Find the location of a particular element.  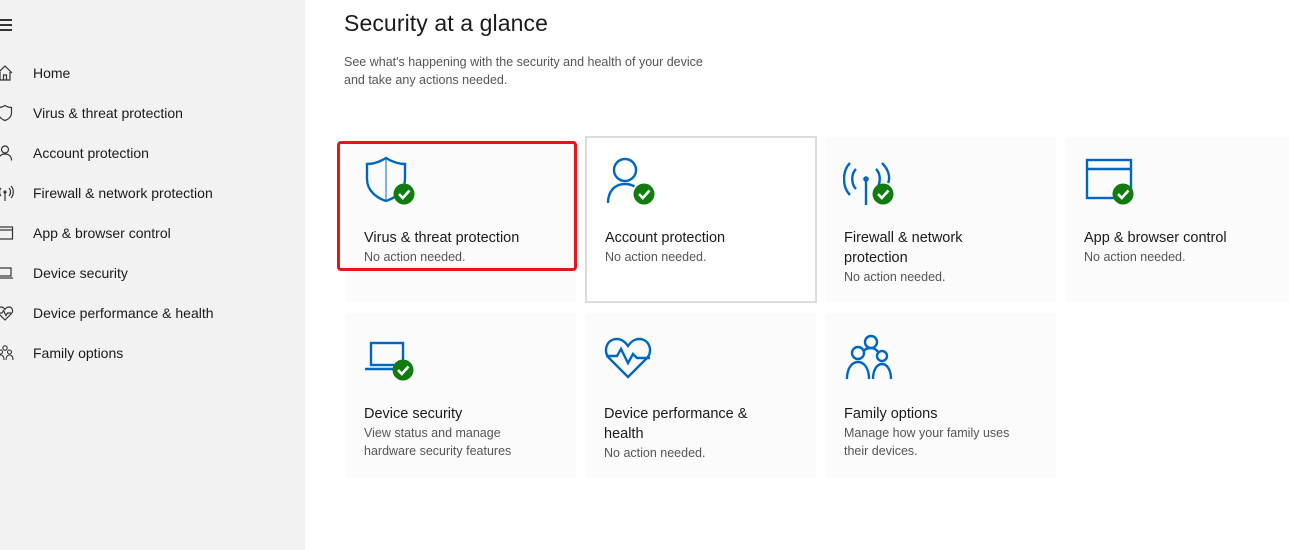

shield-check-icon is located at coordinates (390, 182).